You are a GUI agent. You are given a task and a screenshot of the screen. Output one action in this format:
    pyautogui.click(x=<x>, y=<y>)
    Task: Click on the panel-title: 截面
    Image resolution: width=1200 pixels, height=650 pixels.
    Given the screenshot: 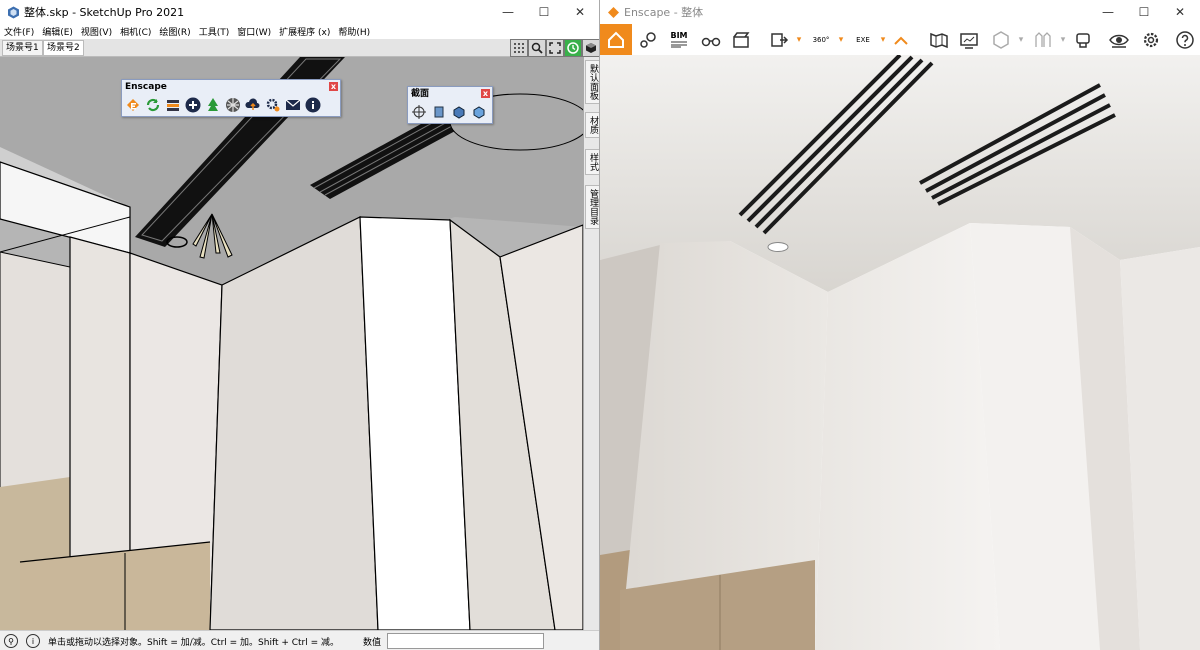 What is the action you would take?
    pyautogui.click(x=420, y=94)
    